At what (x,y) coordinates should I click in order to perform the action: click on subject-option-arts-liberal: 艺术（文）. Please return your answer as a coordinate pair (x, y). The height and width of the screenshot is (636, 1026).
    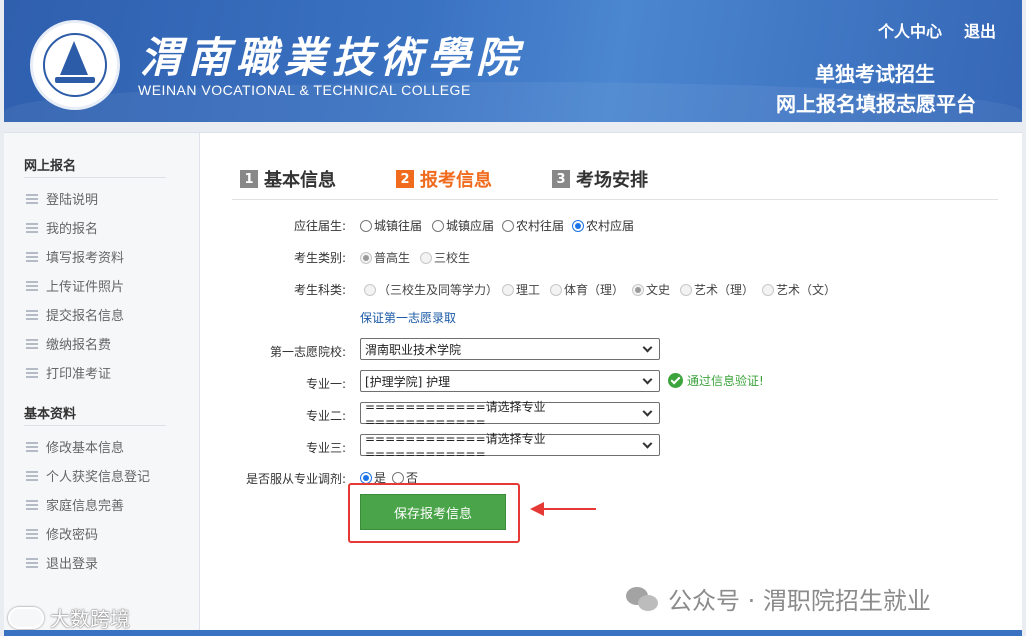
    Looking at the image, I should click on (799, 289).